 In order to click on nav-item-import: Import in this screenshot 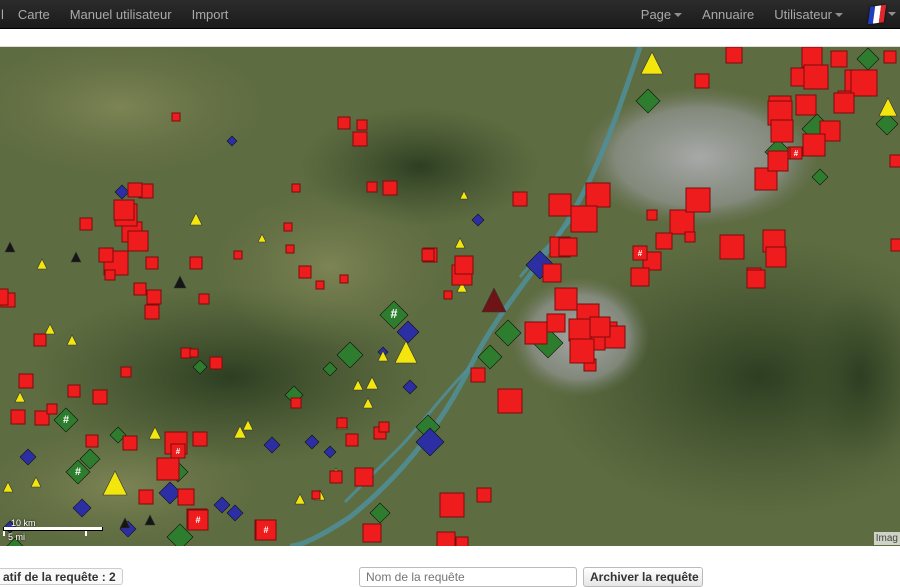, I will do `click(210, 14)`.